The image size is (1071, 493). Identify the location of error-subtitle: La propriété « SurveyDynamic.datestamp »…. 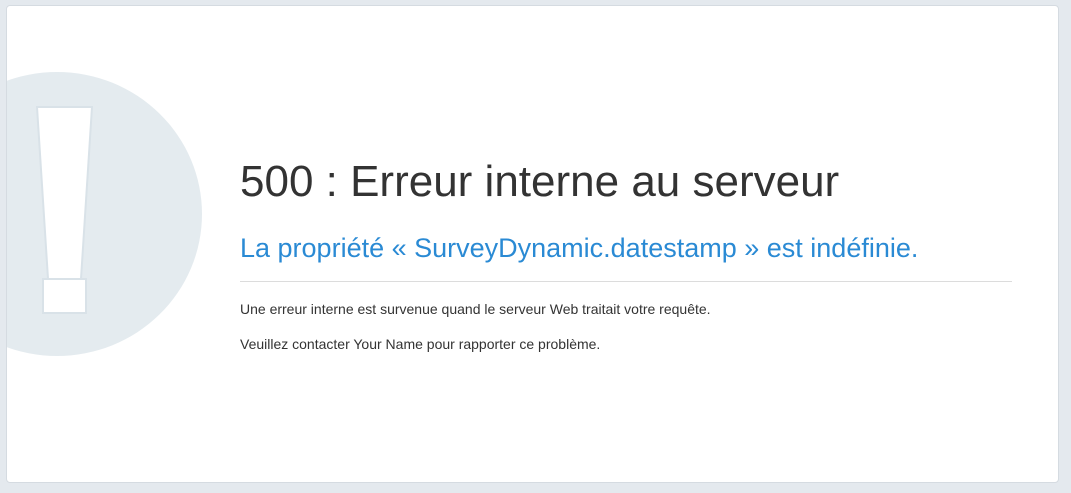
(579, 248).